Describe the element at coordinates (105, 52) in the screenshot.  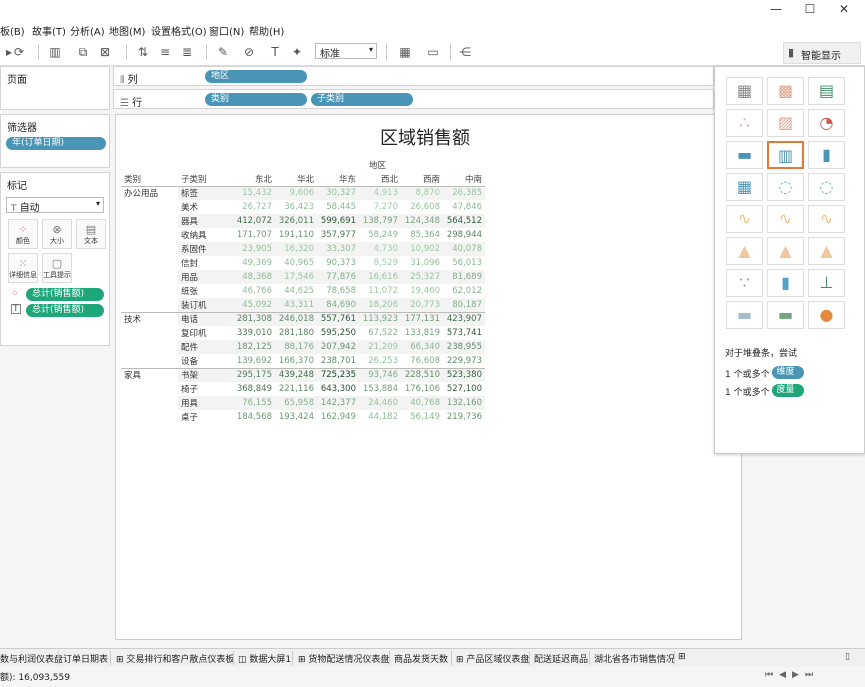
I see `clear-sheet-icon: ⊠` at that location.